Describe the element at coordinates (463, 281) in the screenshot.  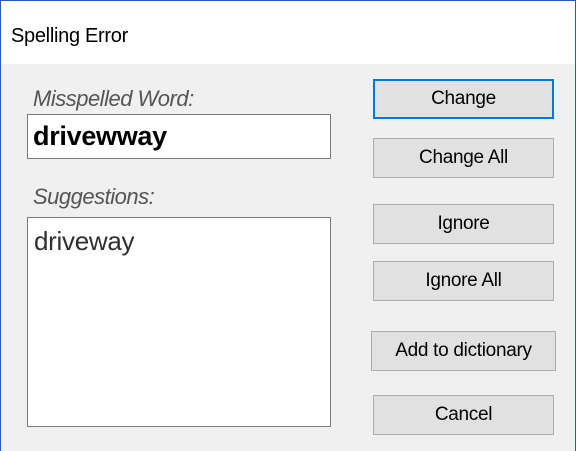
I see `ignore-all-button: Ignore All` at that location.